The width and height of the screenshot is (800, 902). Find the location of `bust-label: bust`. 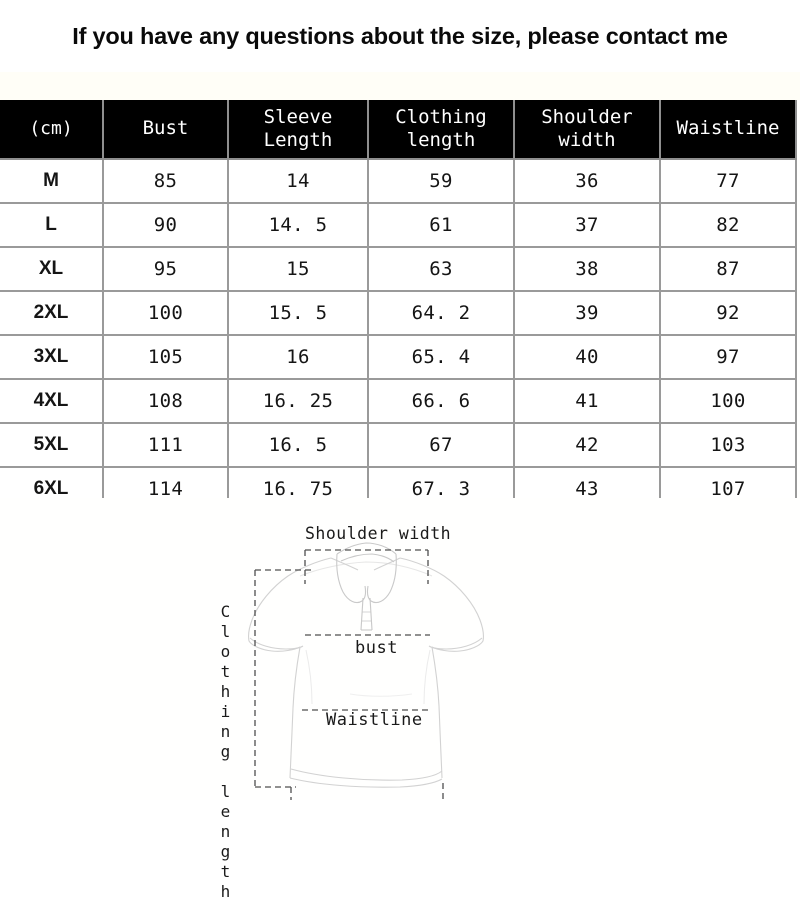

bust-label: bust is located at coordinates (376, 648).